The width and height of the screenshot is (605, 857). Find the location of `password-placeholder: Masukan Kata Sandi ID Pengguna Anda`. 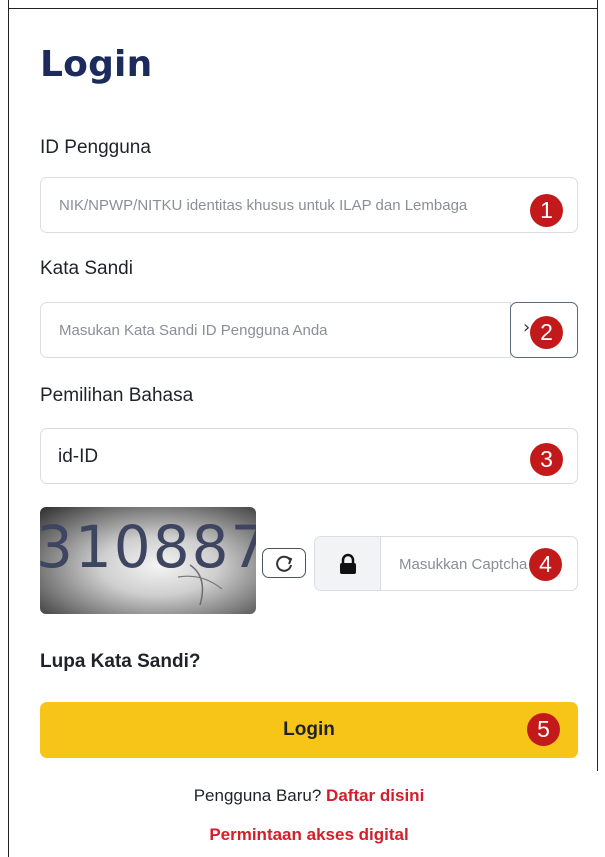

password-placeholder: Masukan Kata Sandi ID Pengguna Anda is located at coordinates (193, 330).